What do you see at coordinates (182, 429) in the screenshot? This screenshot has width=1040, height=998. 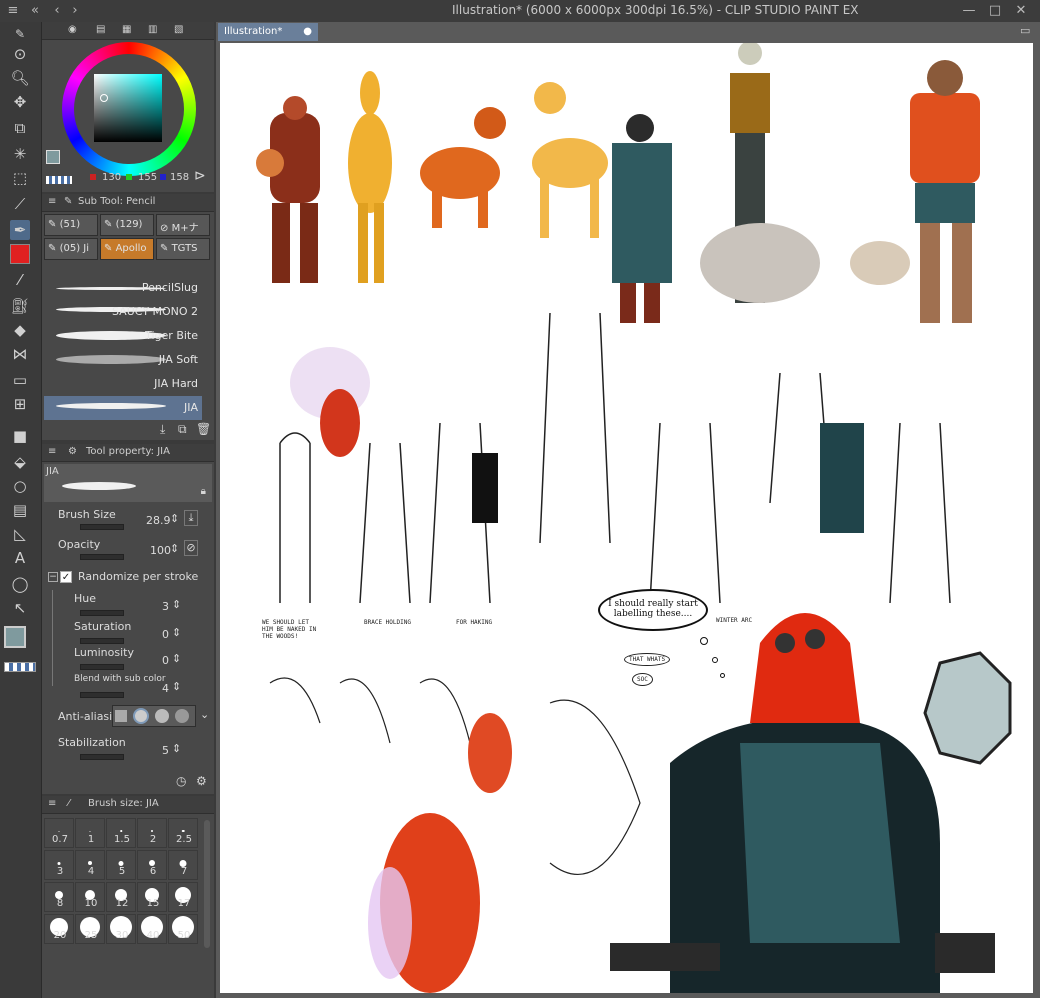 I see `copy-icon: ⧉` at bounding box center [182, 429].